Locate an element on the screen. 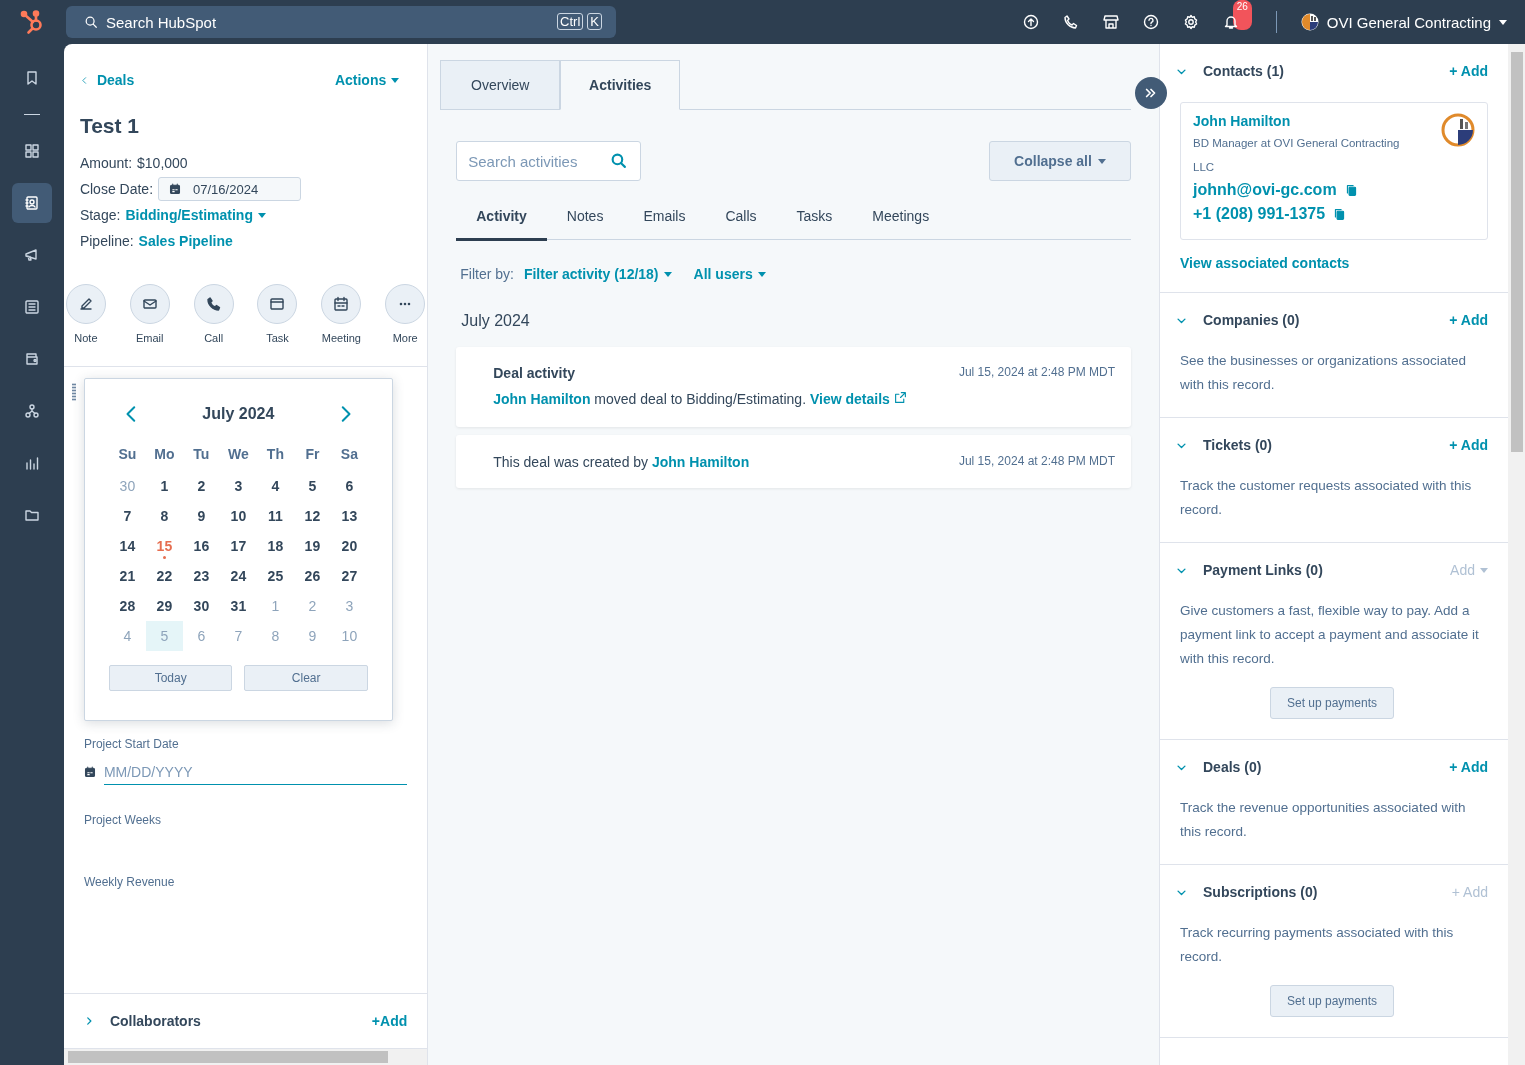 This screenshot has height=1065, width=1525. calendar-day: 18 is located at coordinates (275, 546).